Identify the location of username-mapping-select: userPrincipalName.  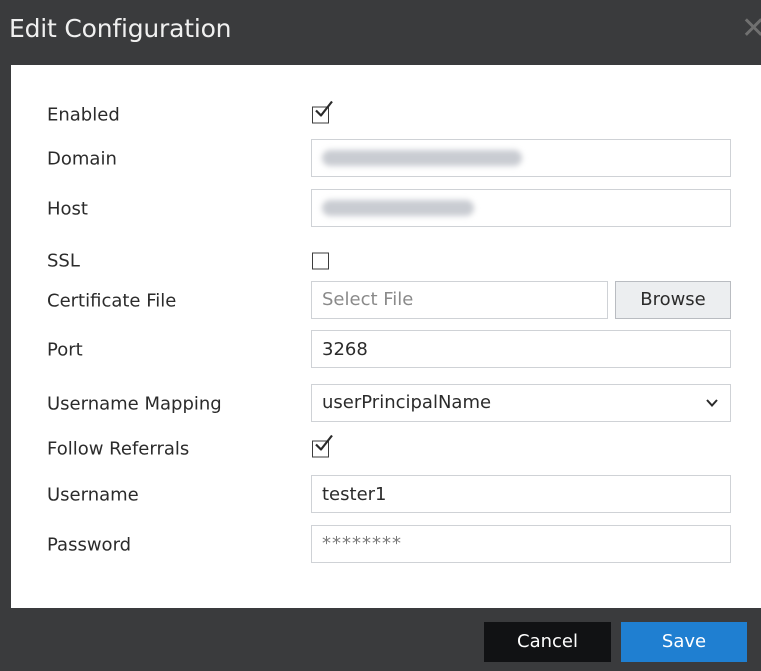
(521, 403).